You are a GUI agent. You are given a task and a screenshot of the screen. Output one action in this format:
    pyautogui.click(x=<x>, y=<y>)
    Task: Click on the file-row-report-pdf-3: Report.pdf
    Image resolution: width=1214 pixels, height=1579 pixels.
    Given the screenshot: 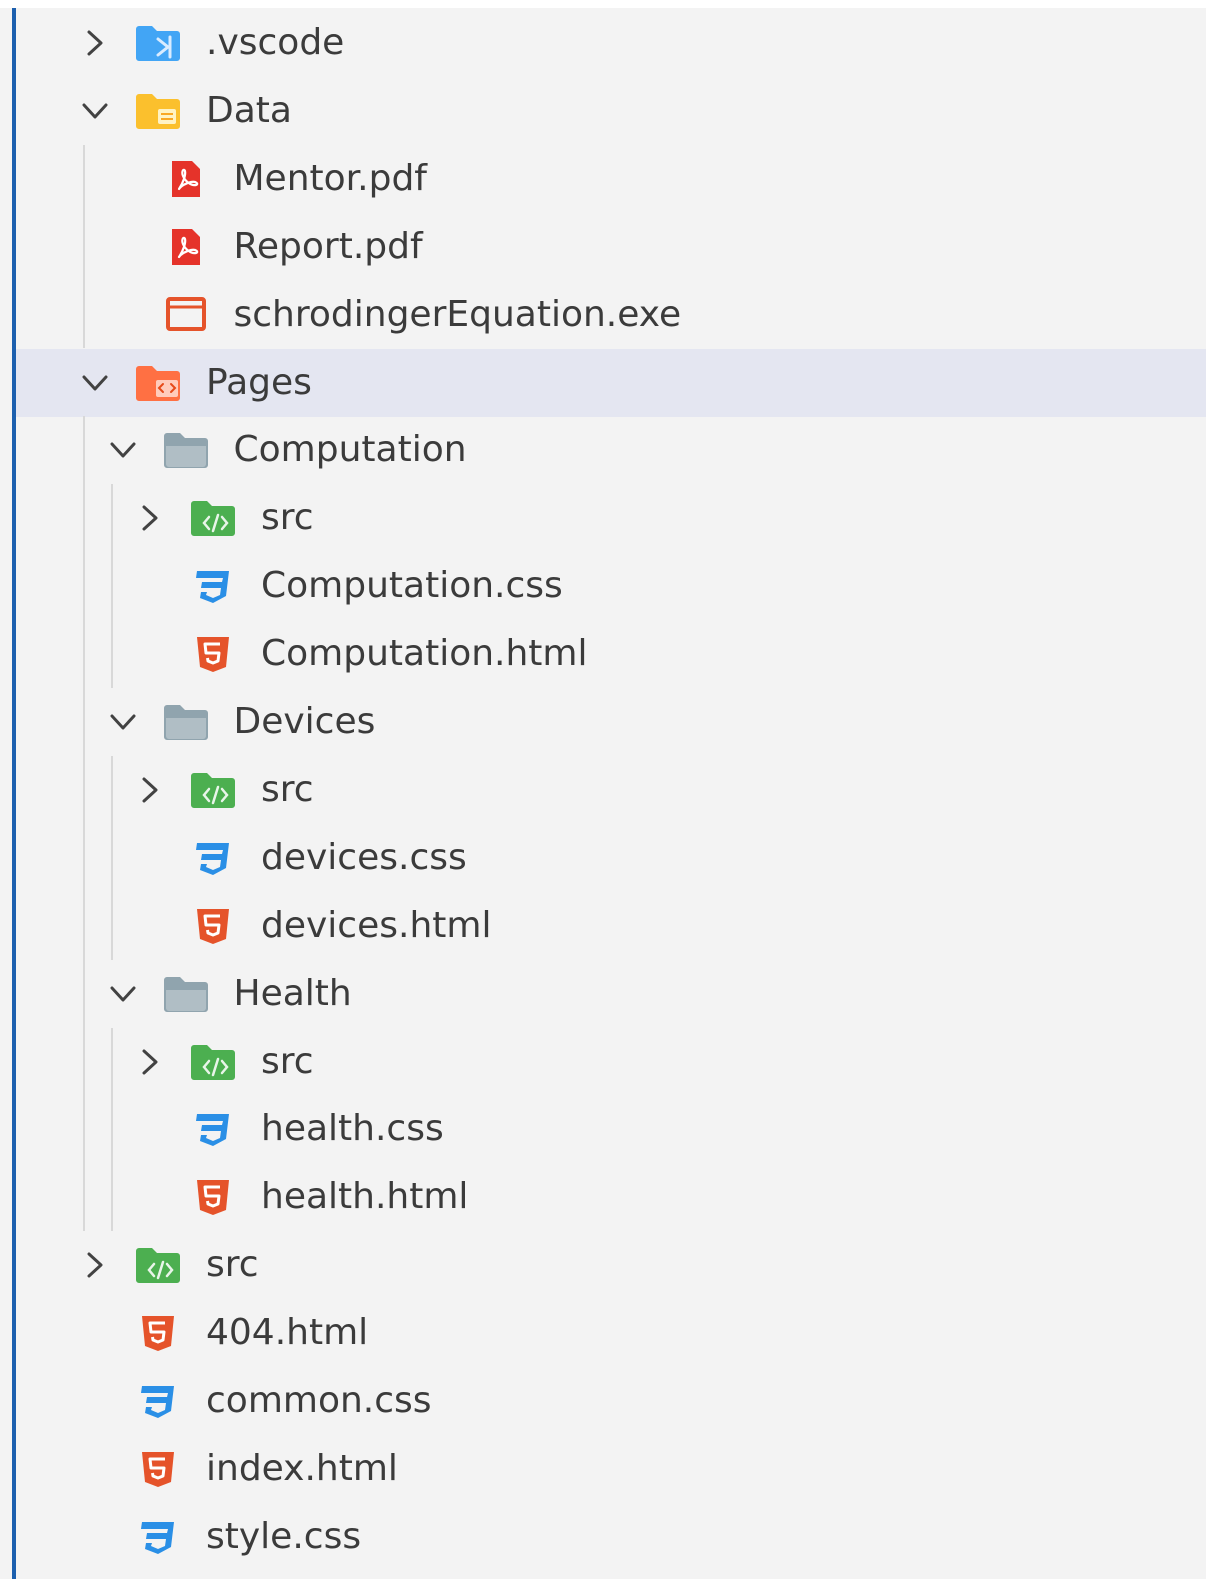 What is the action you would take?
    pyautogui.click(x=611, y=247)
    